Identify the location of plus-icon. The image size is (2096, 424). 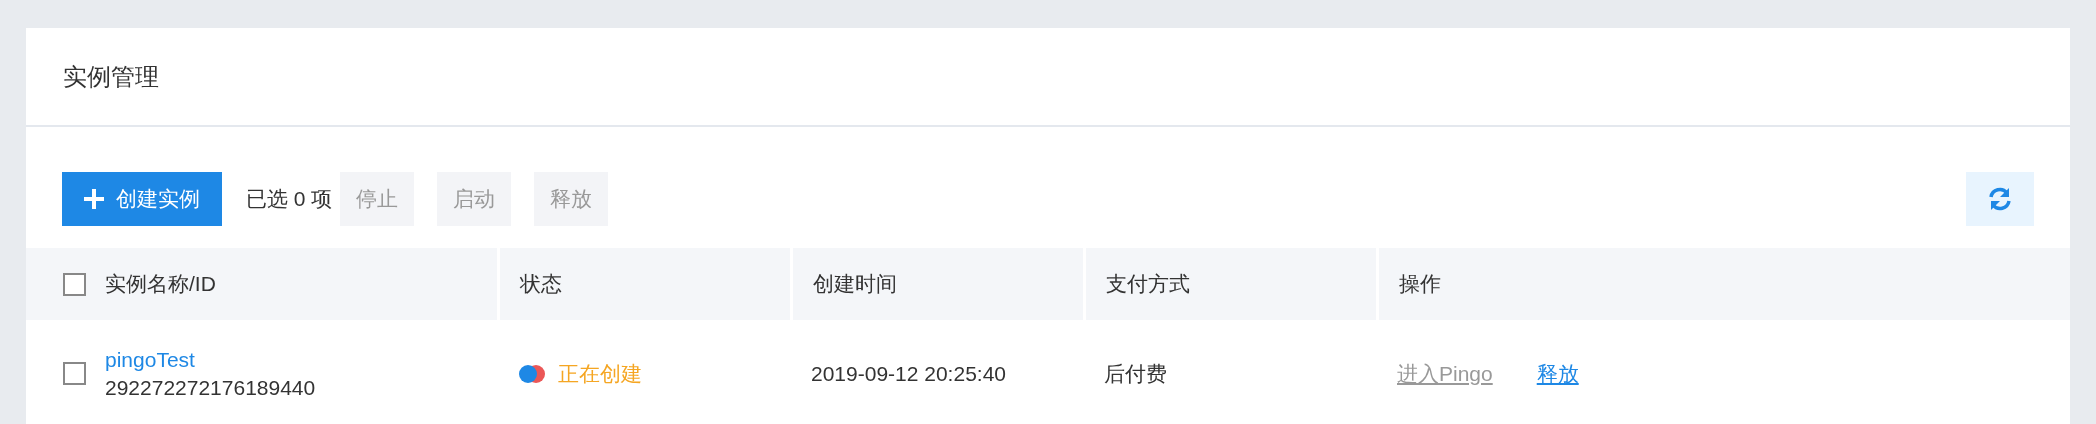
(94, 199).